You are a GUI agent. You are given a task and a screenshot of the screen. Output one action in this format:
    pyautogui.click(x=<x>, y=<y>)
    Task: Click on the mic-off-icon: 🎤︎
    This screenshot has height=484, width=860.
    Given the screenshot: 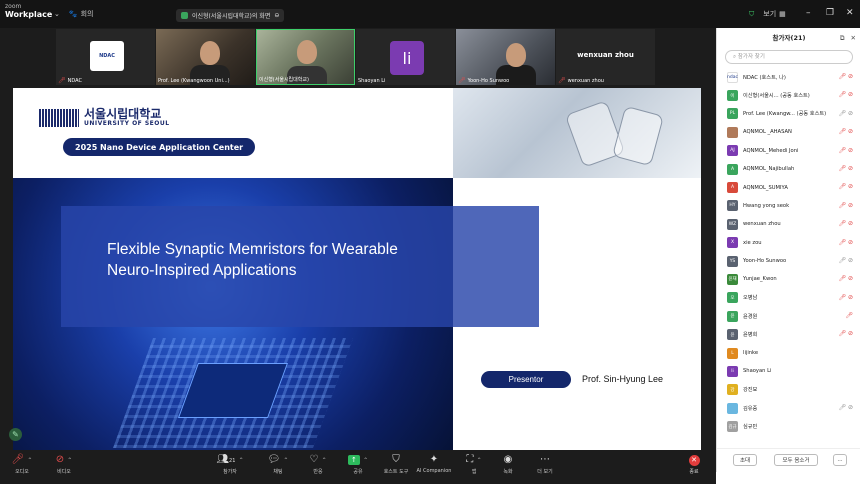 What is the action you would take?
    pyautogui.click(x=462, y=80)
    